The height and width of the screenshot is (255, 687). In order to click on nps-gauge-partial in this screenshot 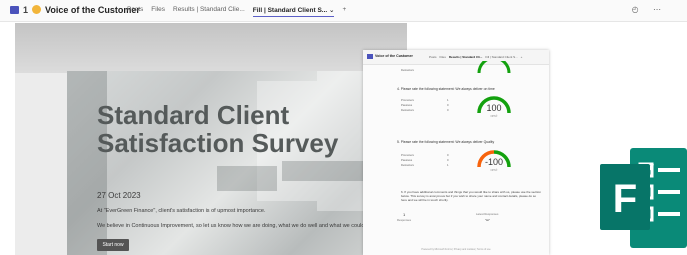, I will do `click(494, 67)`.